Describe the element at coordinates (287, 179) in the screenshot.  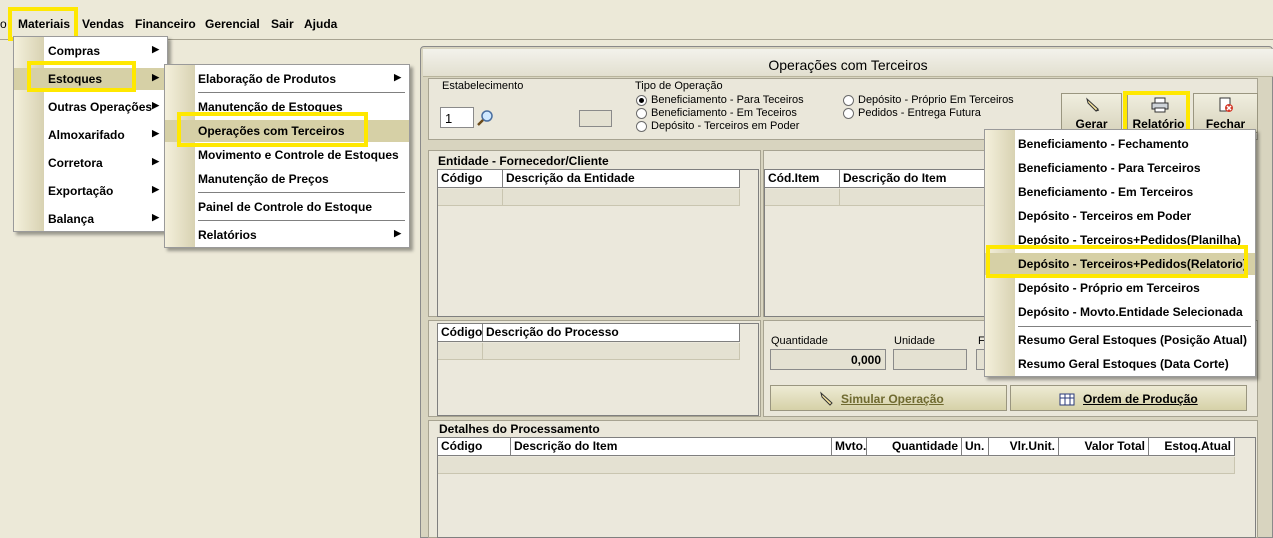
I see `menu-item-manutencao-precos: Manutenção de Preços` at that location.